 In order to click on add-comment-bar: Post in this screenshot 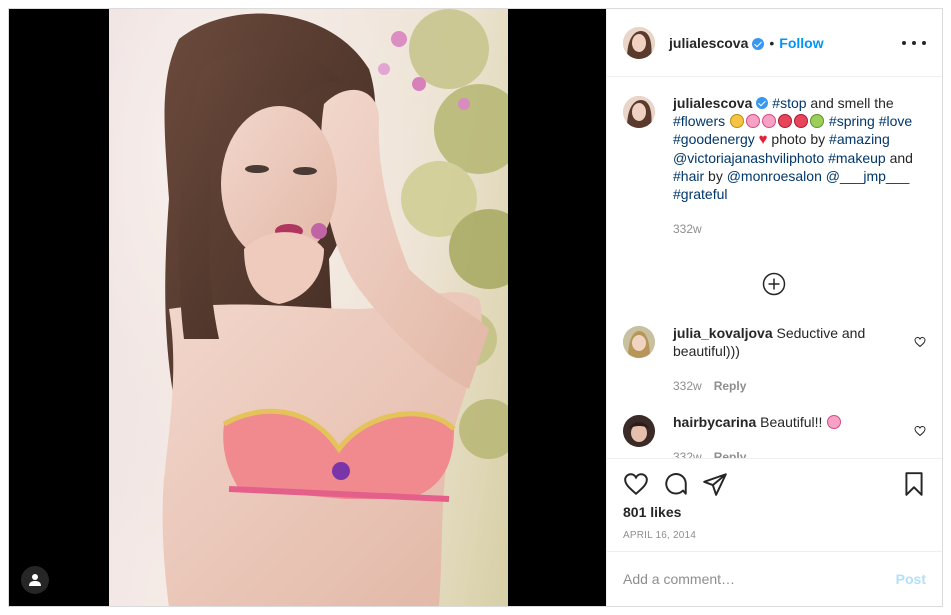, I will do `click(774, 578)`.